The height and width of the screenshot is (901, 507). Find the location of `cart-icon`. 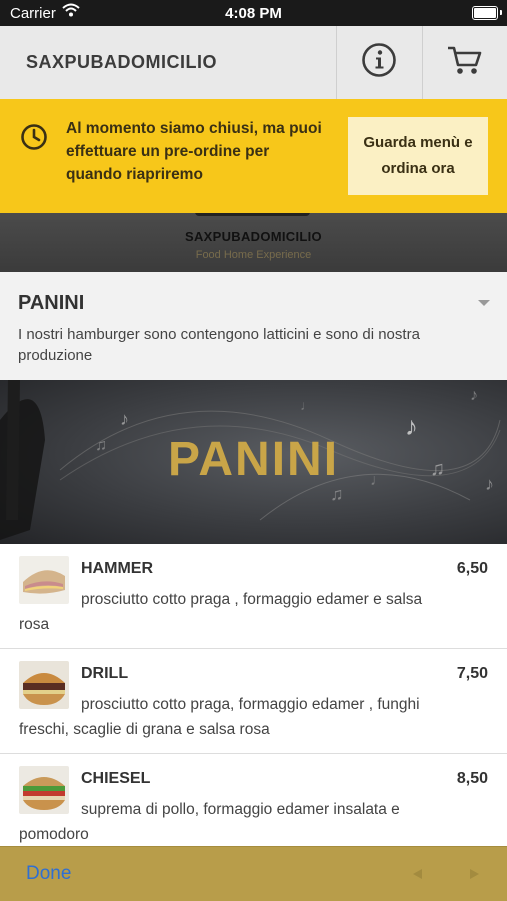

cart-icon is located at coordinates (465, 62).